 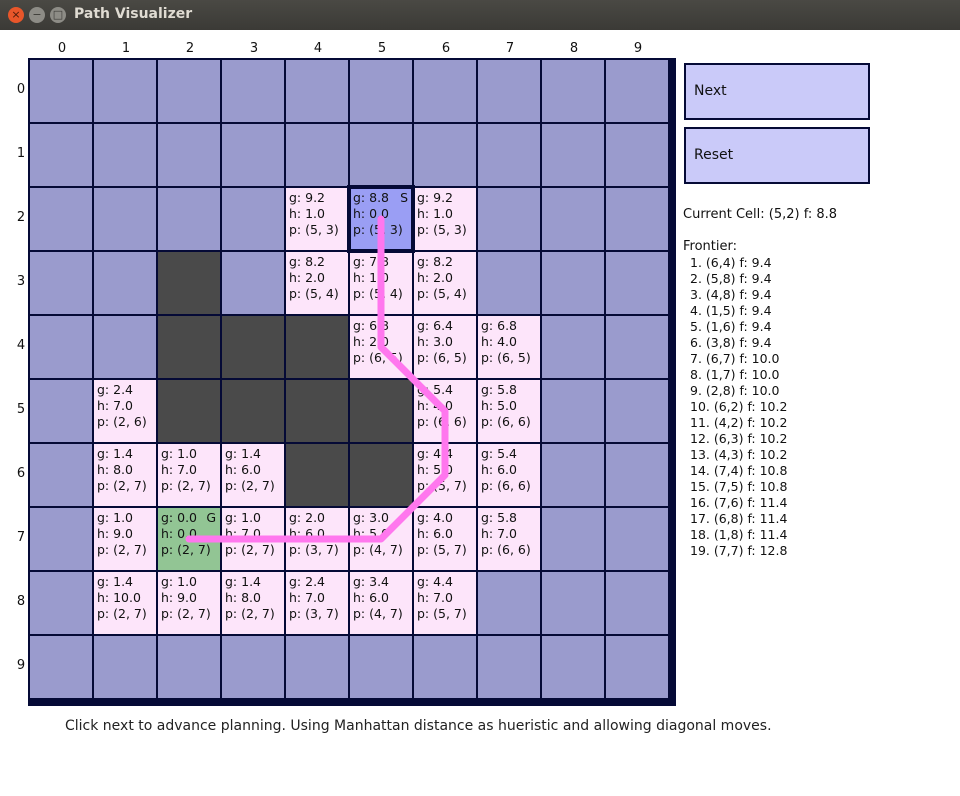 What do you see at coordinates (445, 411) in the screenshot?
I see `explored-cell: g: 5.4 h: 4.0 p: (6, 6)` at bounding box center [445, 411].